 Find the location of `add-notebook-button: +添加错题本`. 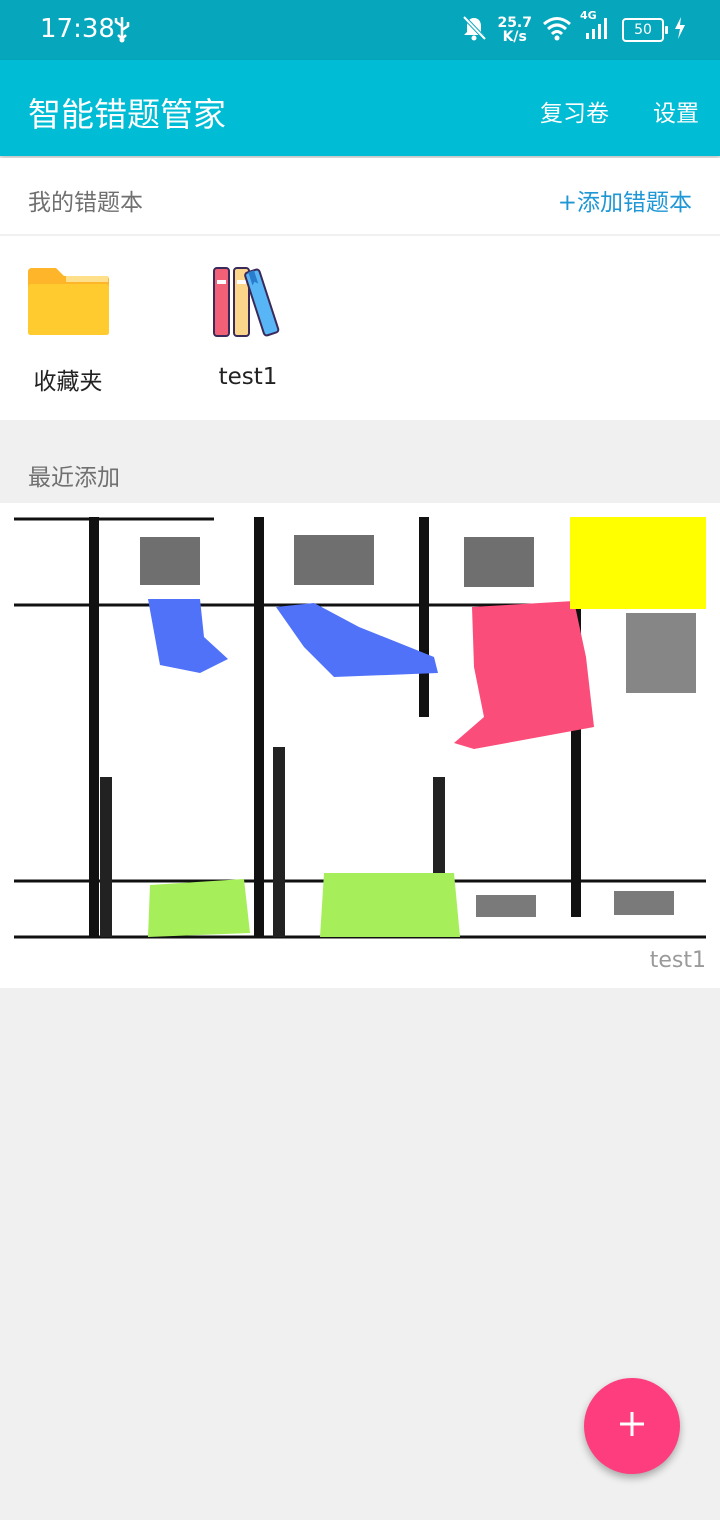

add-notebook-button: +添加错题本 is located at coordinates (625, 200).